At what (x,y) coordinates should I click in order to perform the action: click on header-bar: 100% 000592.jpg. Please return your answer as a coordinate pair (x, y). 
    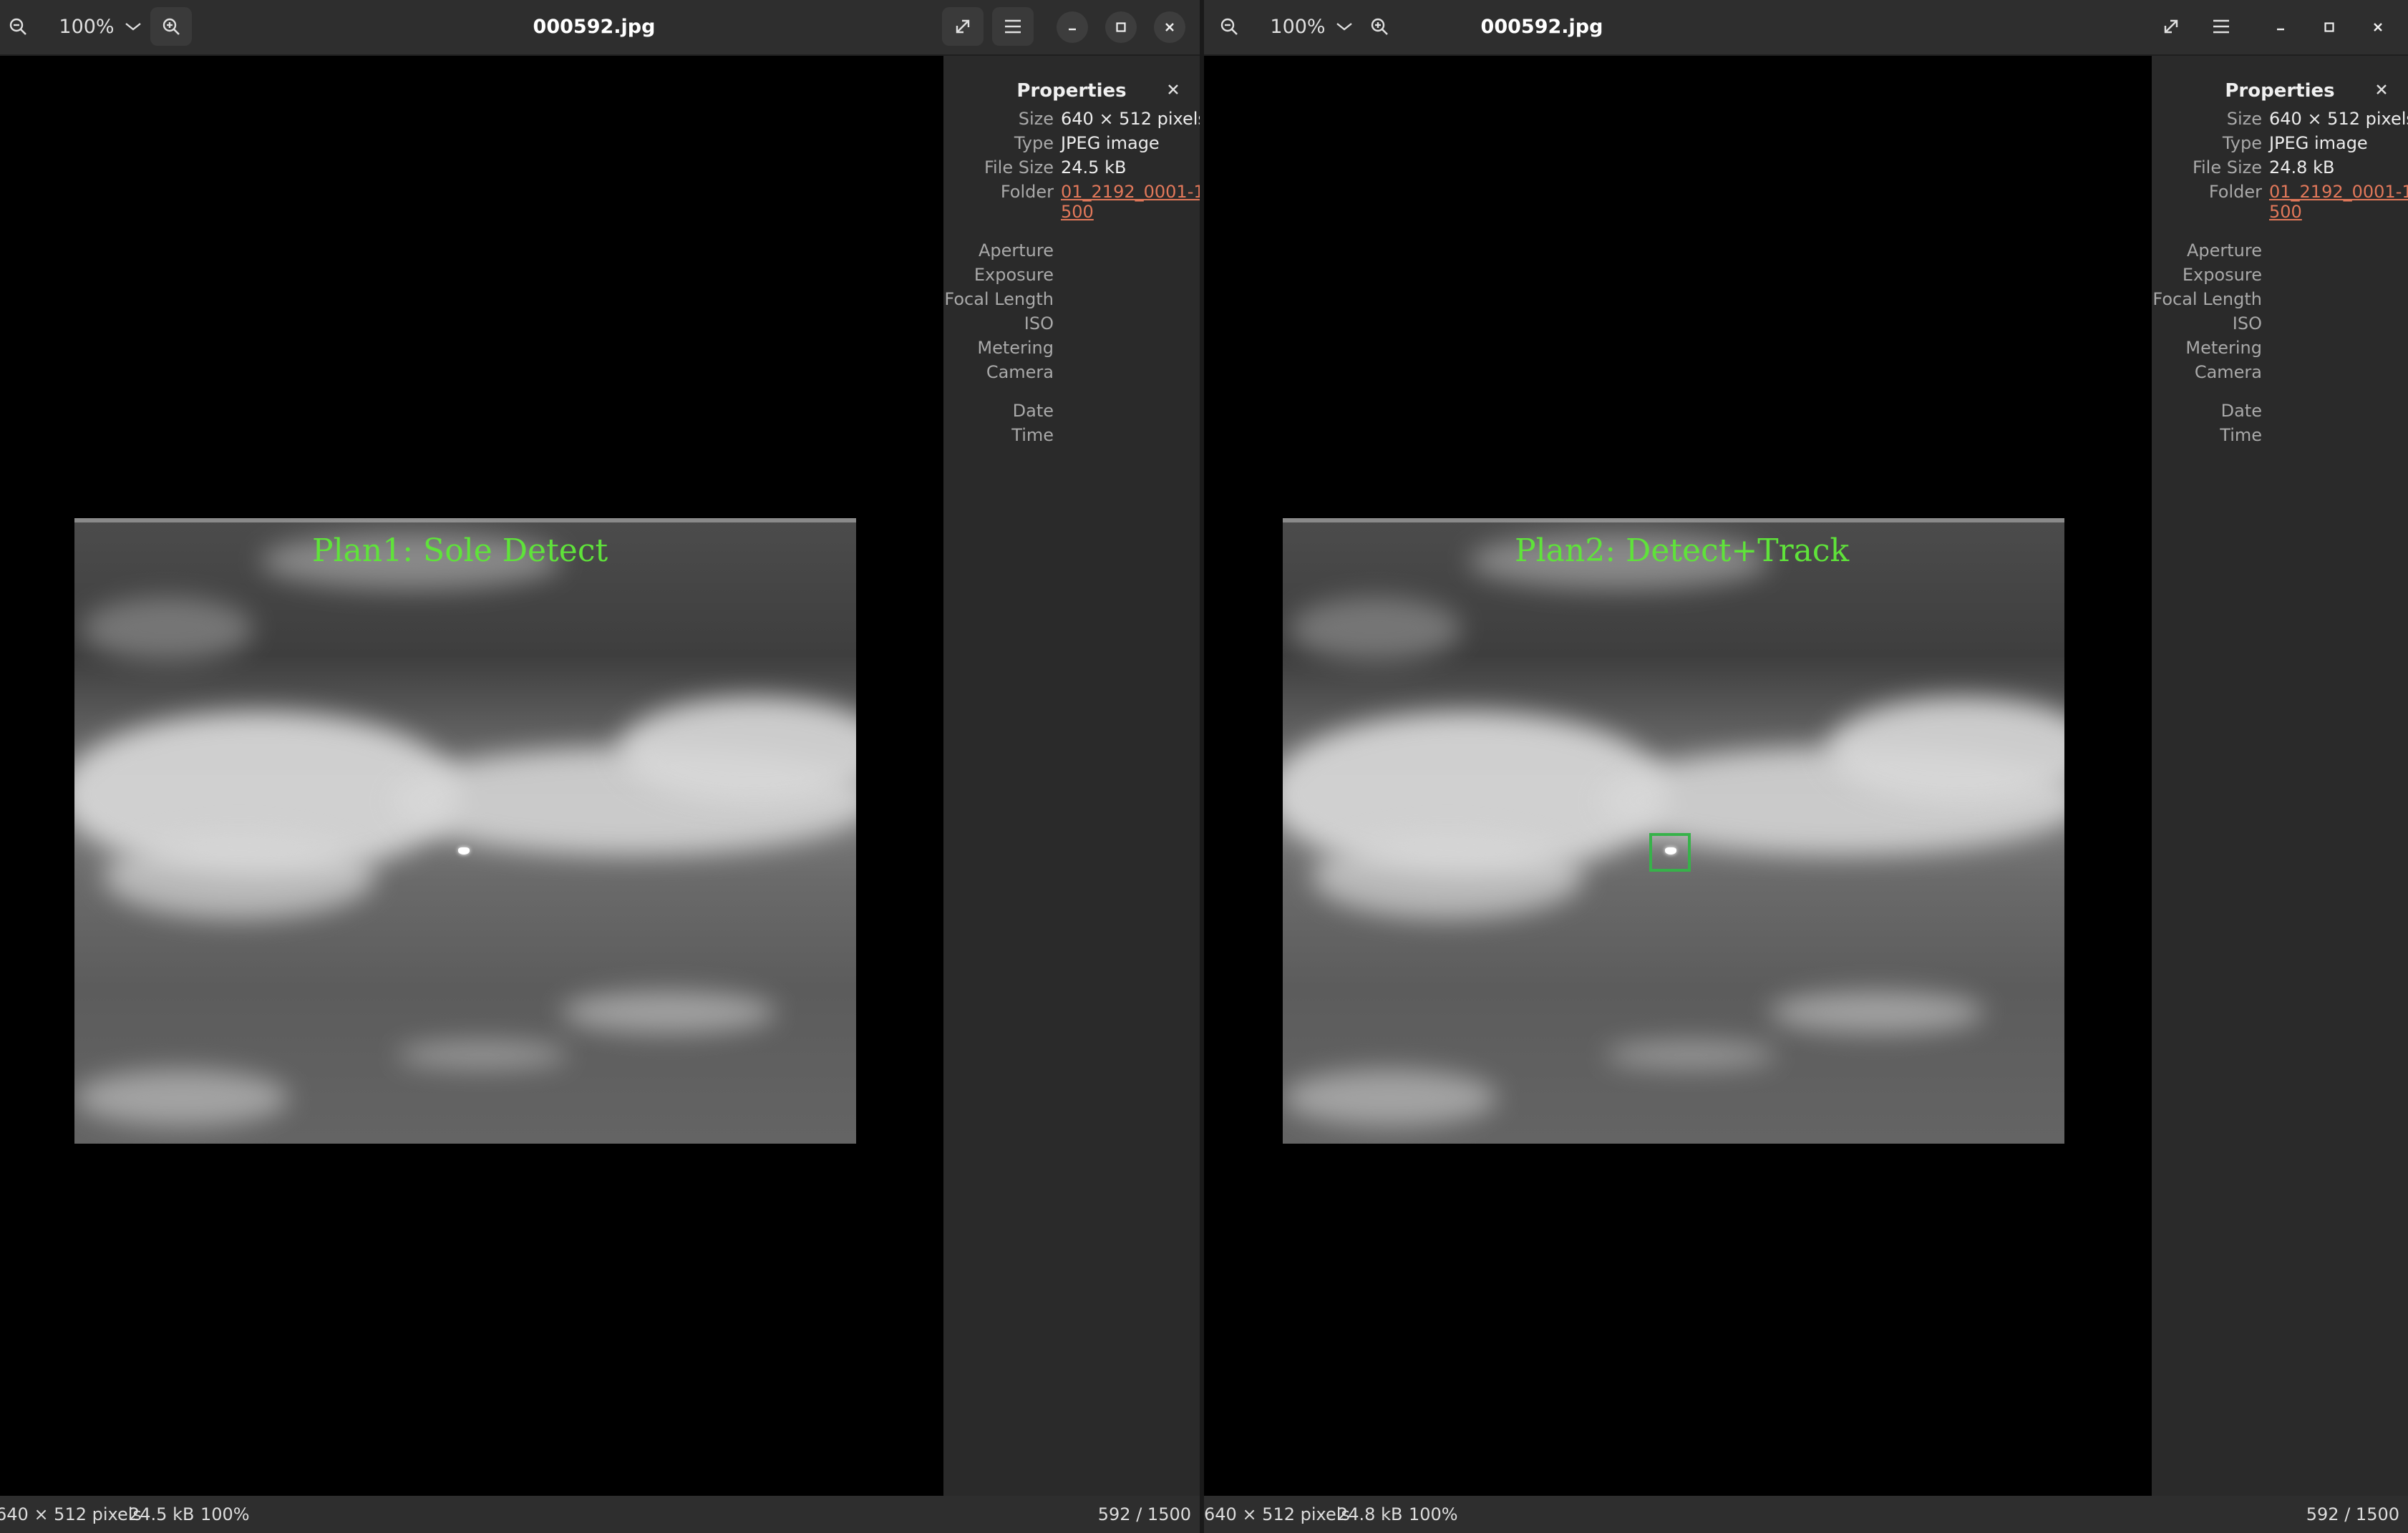
    Looking at the image, I should click on (600, 28).